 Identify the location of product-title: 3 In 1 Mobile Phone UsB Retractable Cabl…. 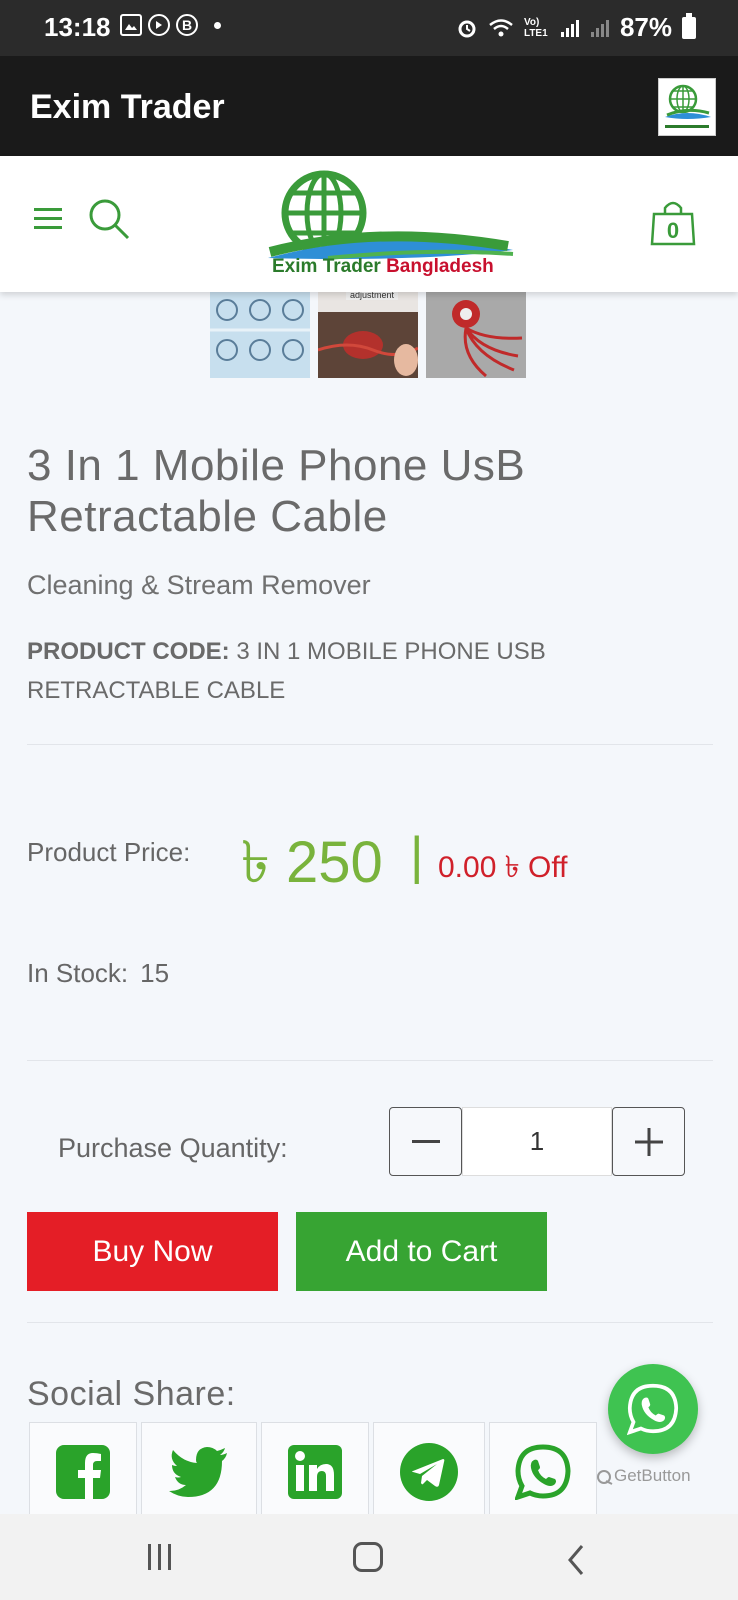
(276, 491).